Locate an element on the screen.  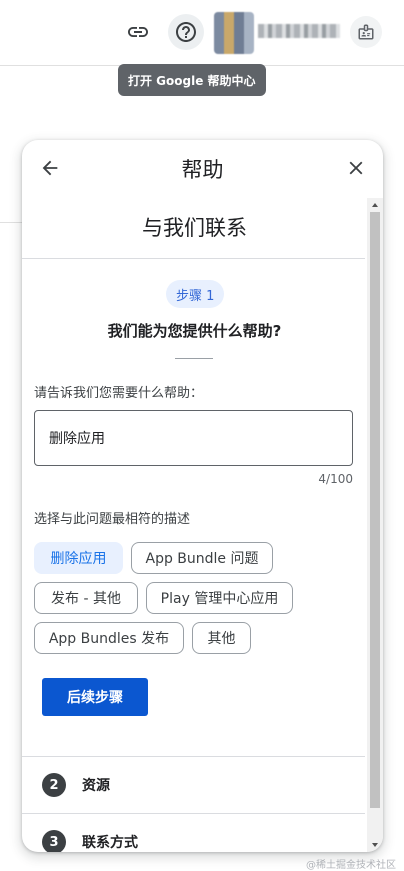
scrollbar-thumb is located at coordinates (375, 510).